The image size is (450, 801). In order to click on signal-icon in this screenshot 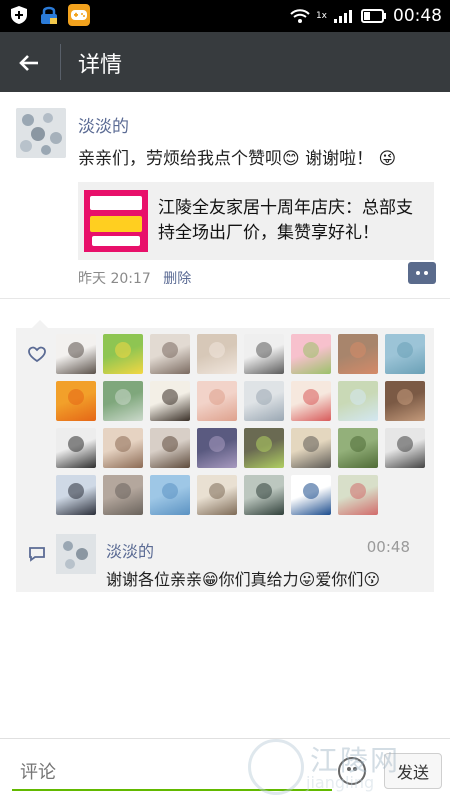, I will do `click(343, 16)`.